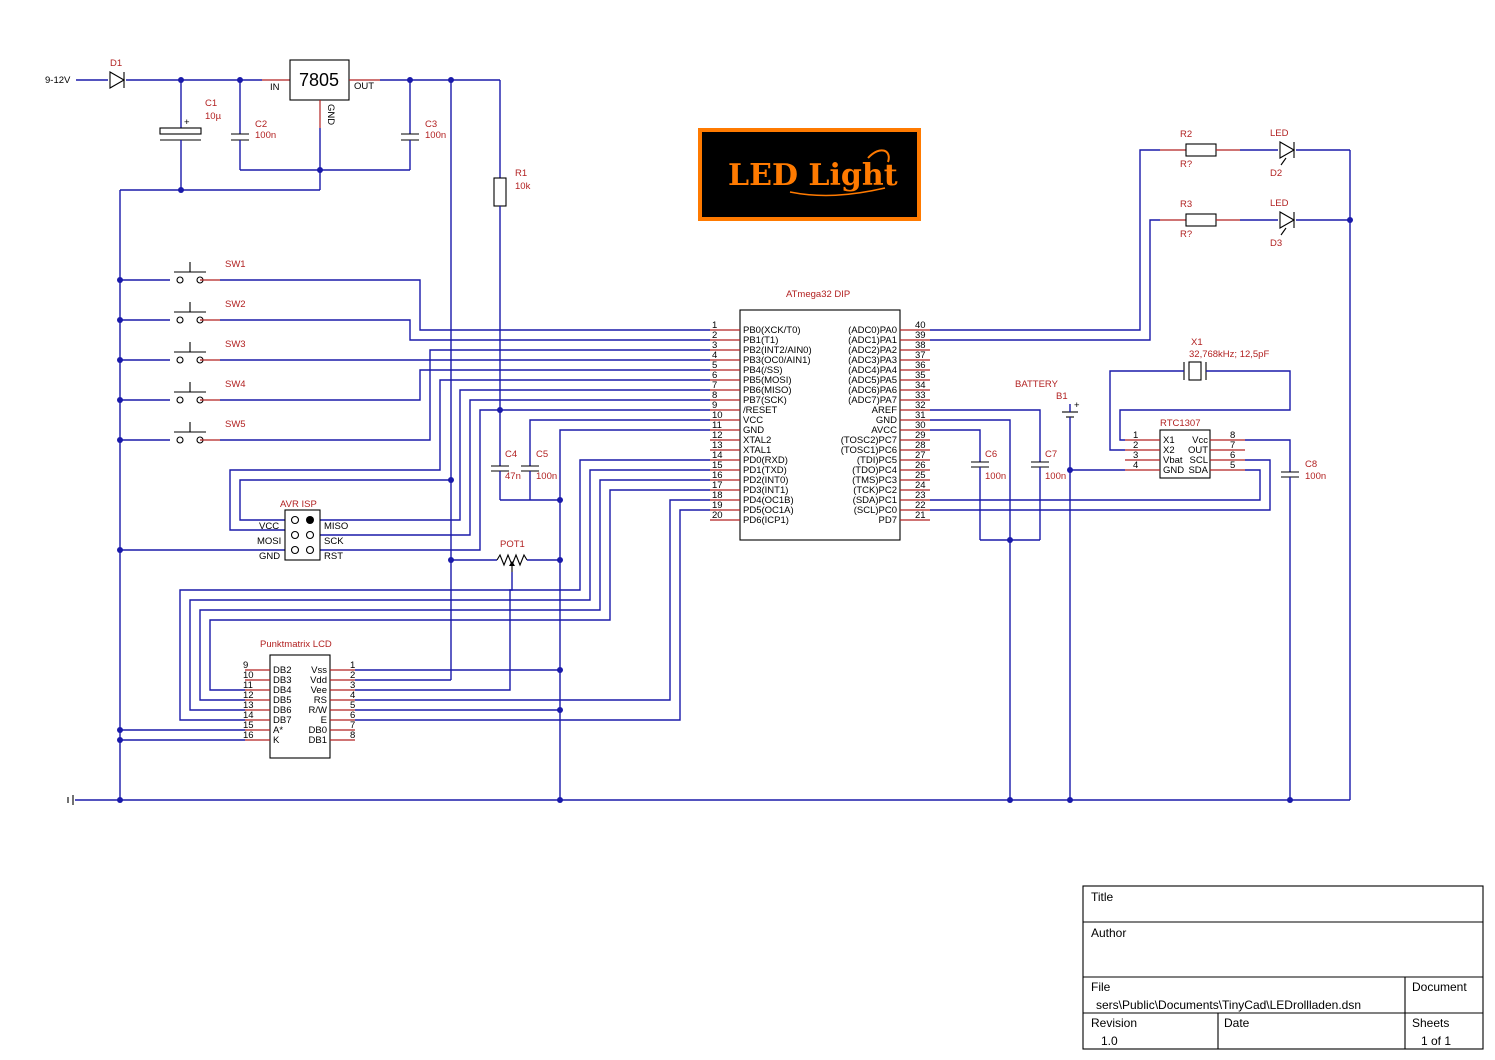  I want to click on mcu-pin-name: PD6(ICP1), so click(766, 520).